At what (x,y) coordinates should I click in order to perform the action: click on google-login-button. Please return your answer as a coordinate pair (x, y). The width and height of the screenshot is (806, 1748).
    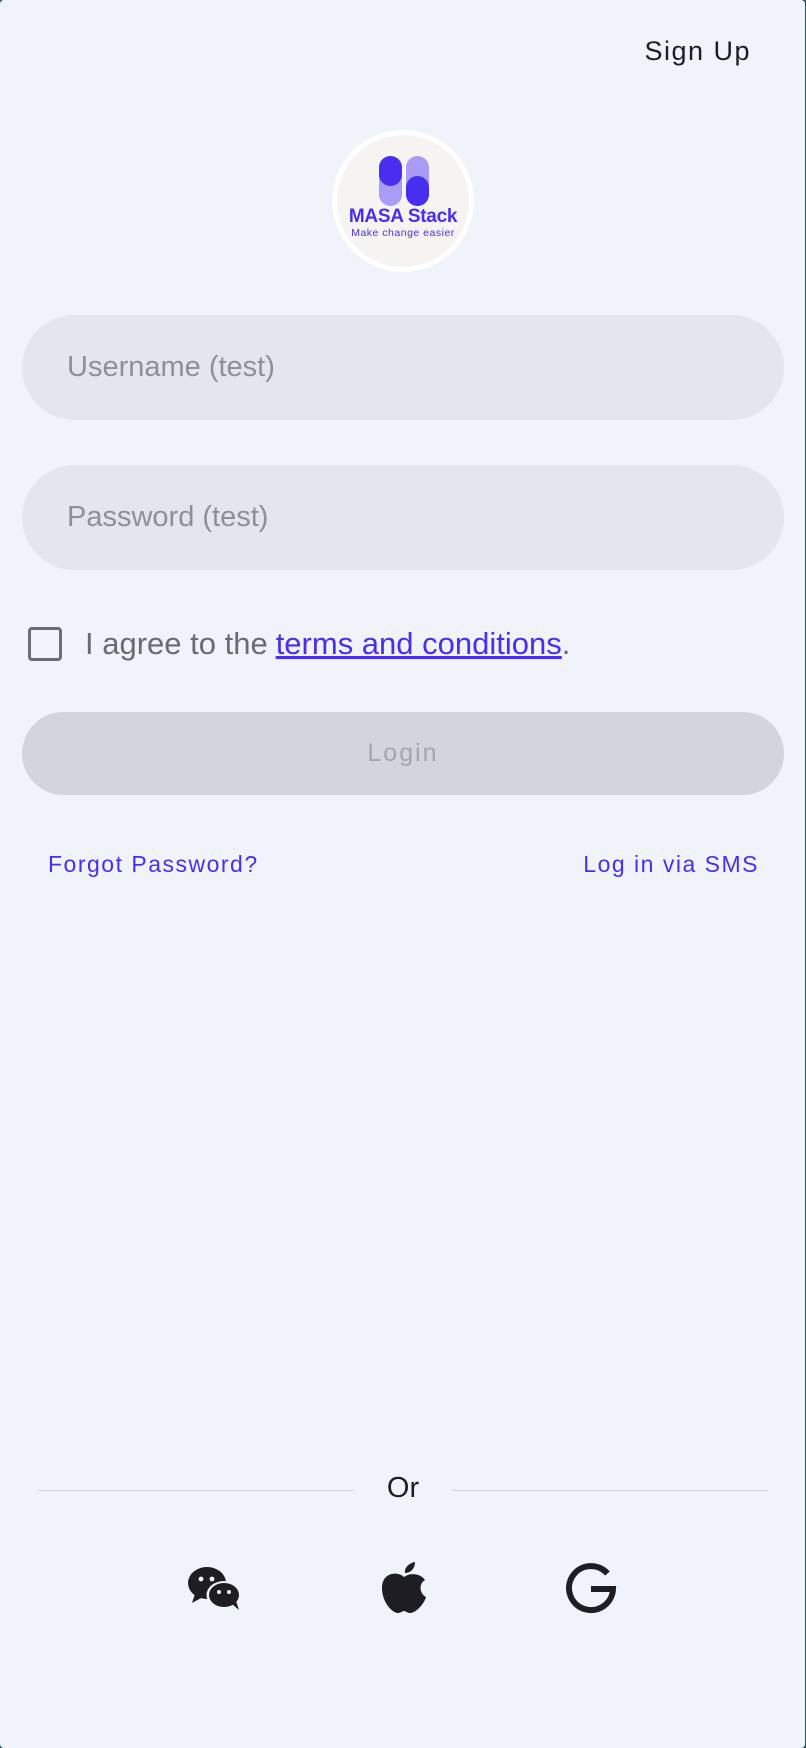
    Looking at the image, I should click on (591, 1588).